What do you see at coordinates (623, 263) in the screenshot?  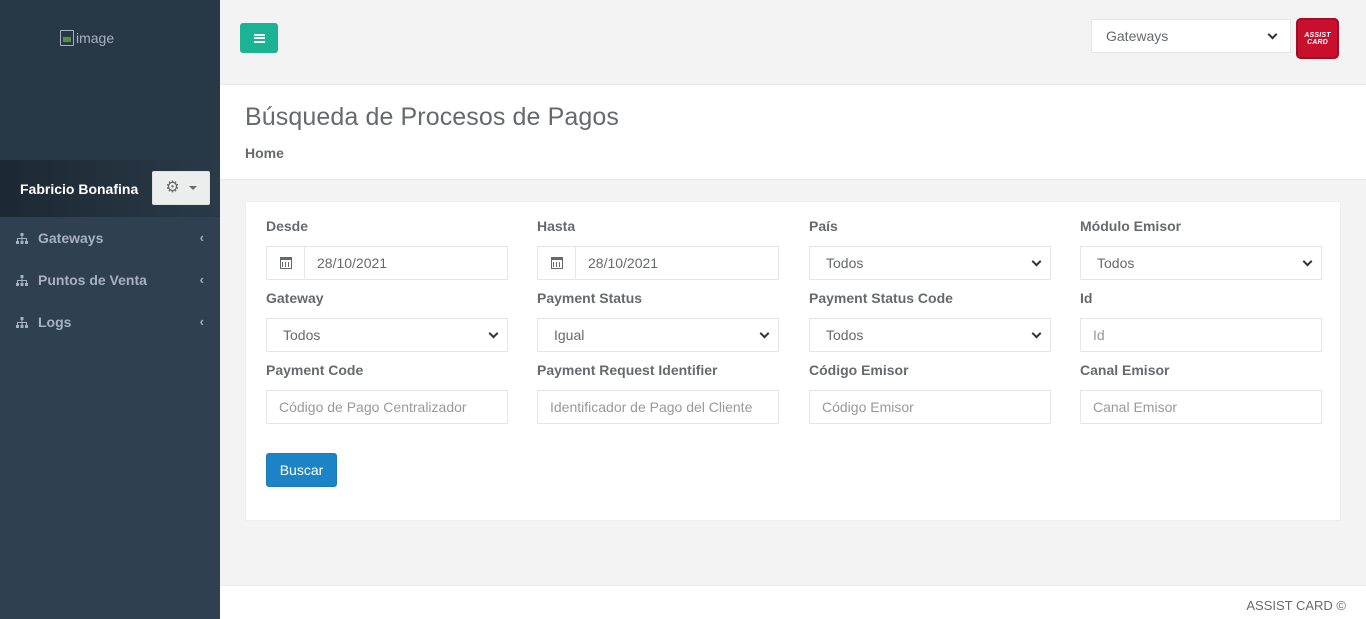 I see `hasta-value: 28/10/2021` at bounding box center [623, 263].